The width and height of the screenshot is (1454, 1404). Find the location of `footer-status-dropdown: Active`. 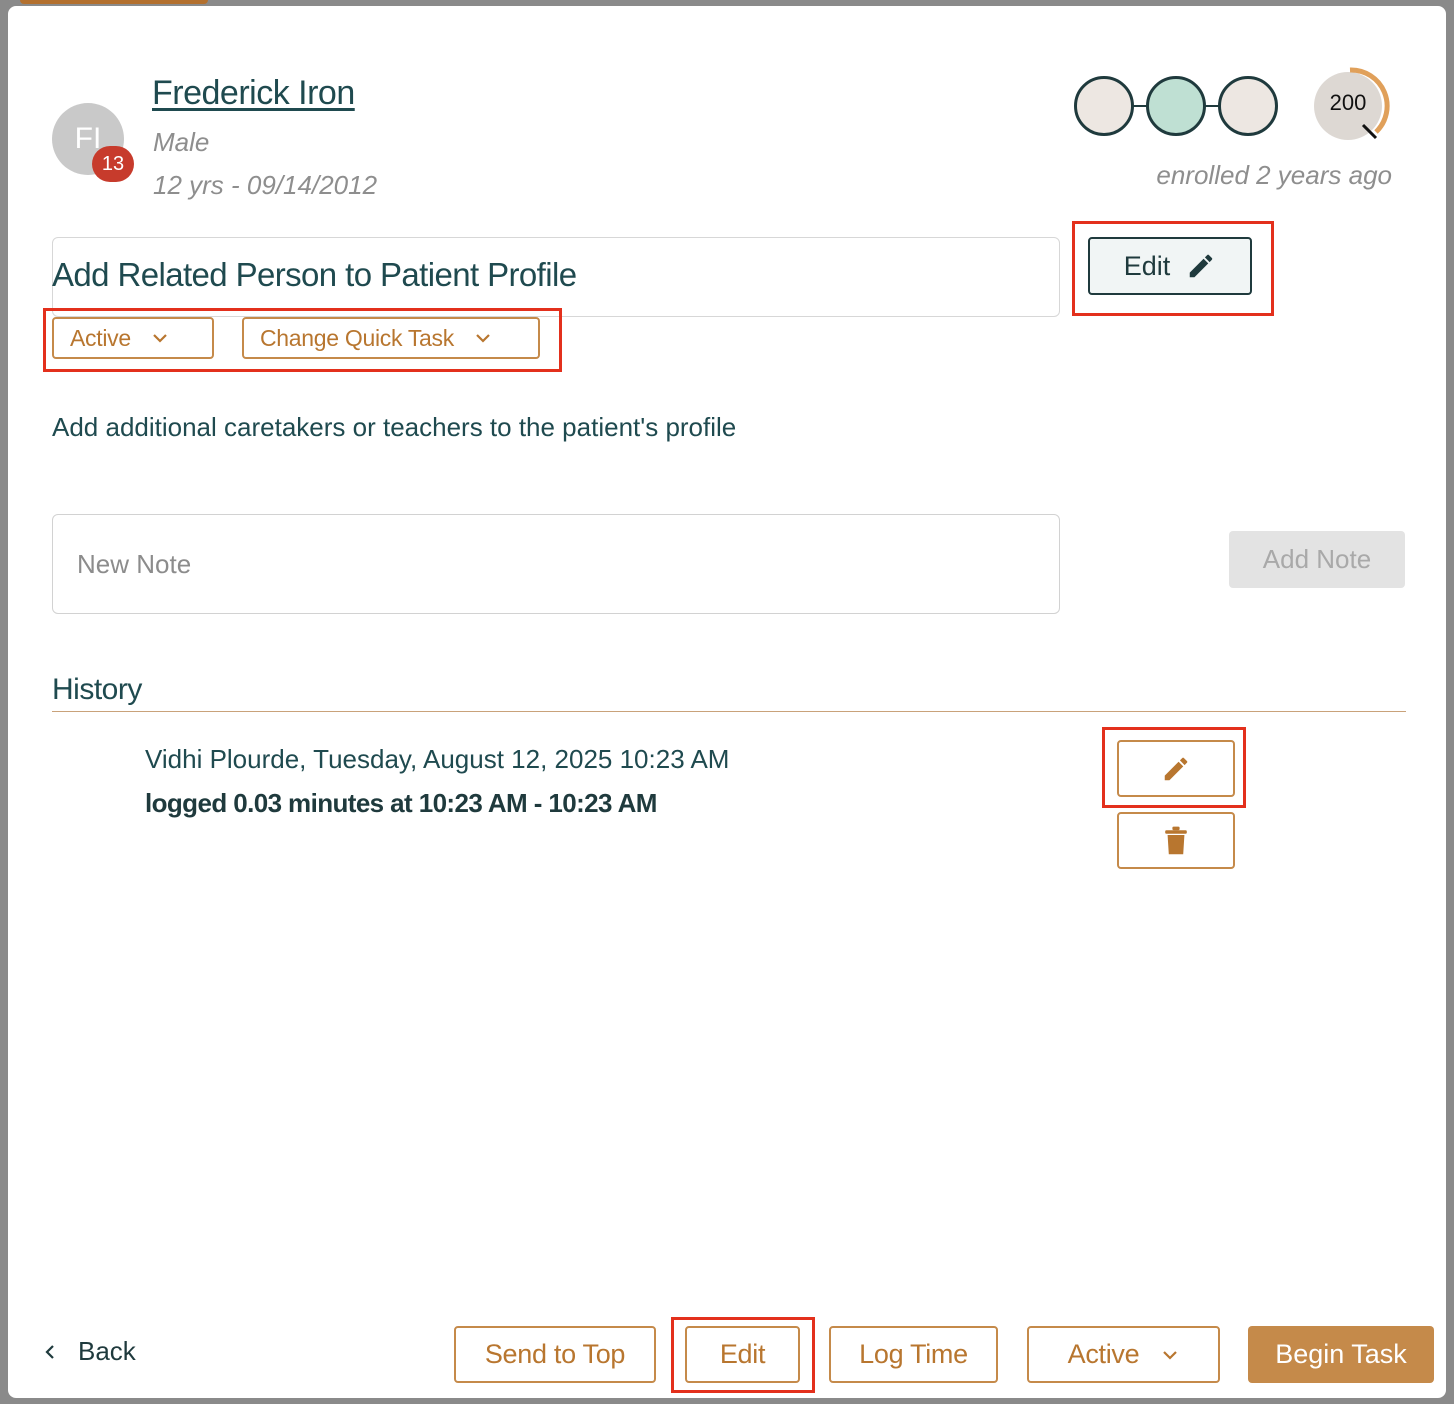

footer-status-dropdown: Active is located at coordinates (1123, 1354).